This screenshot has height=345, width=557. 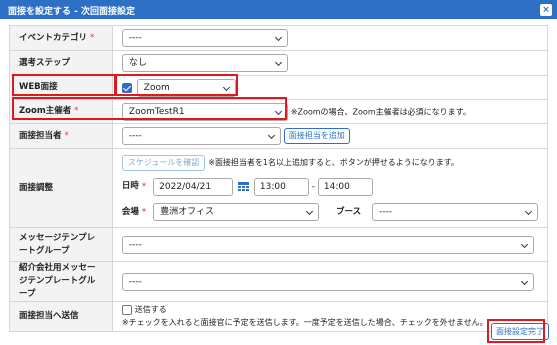 I want to click on label-send-to-interviewer: 面接担当へ送信, so click(x=61, y=316).